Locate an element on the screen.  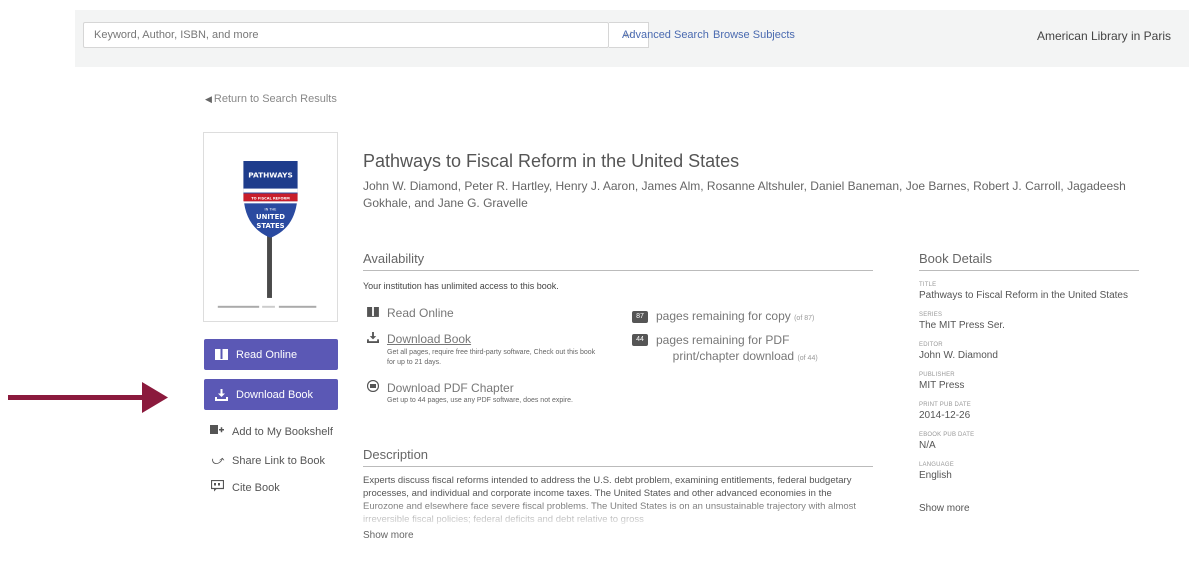
cite-book-link: Cite Book is located at coordinates (245, 487).